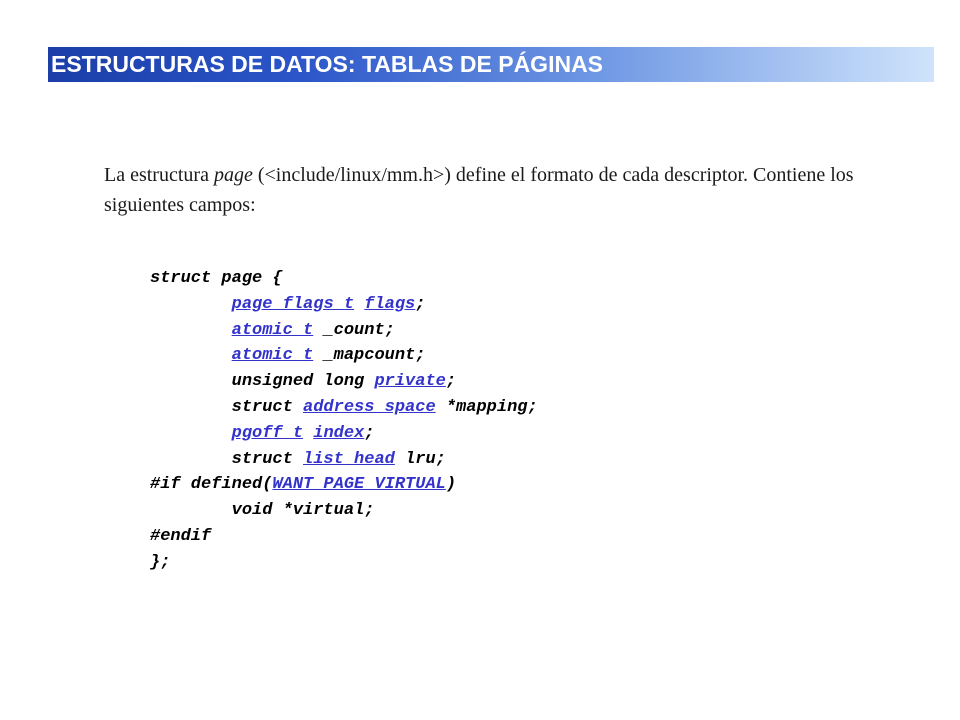 The height and width of the screenshot is (720, 960). I want to click on code-line: atomic_t _count;, so click(272, 330).